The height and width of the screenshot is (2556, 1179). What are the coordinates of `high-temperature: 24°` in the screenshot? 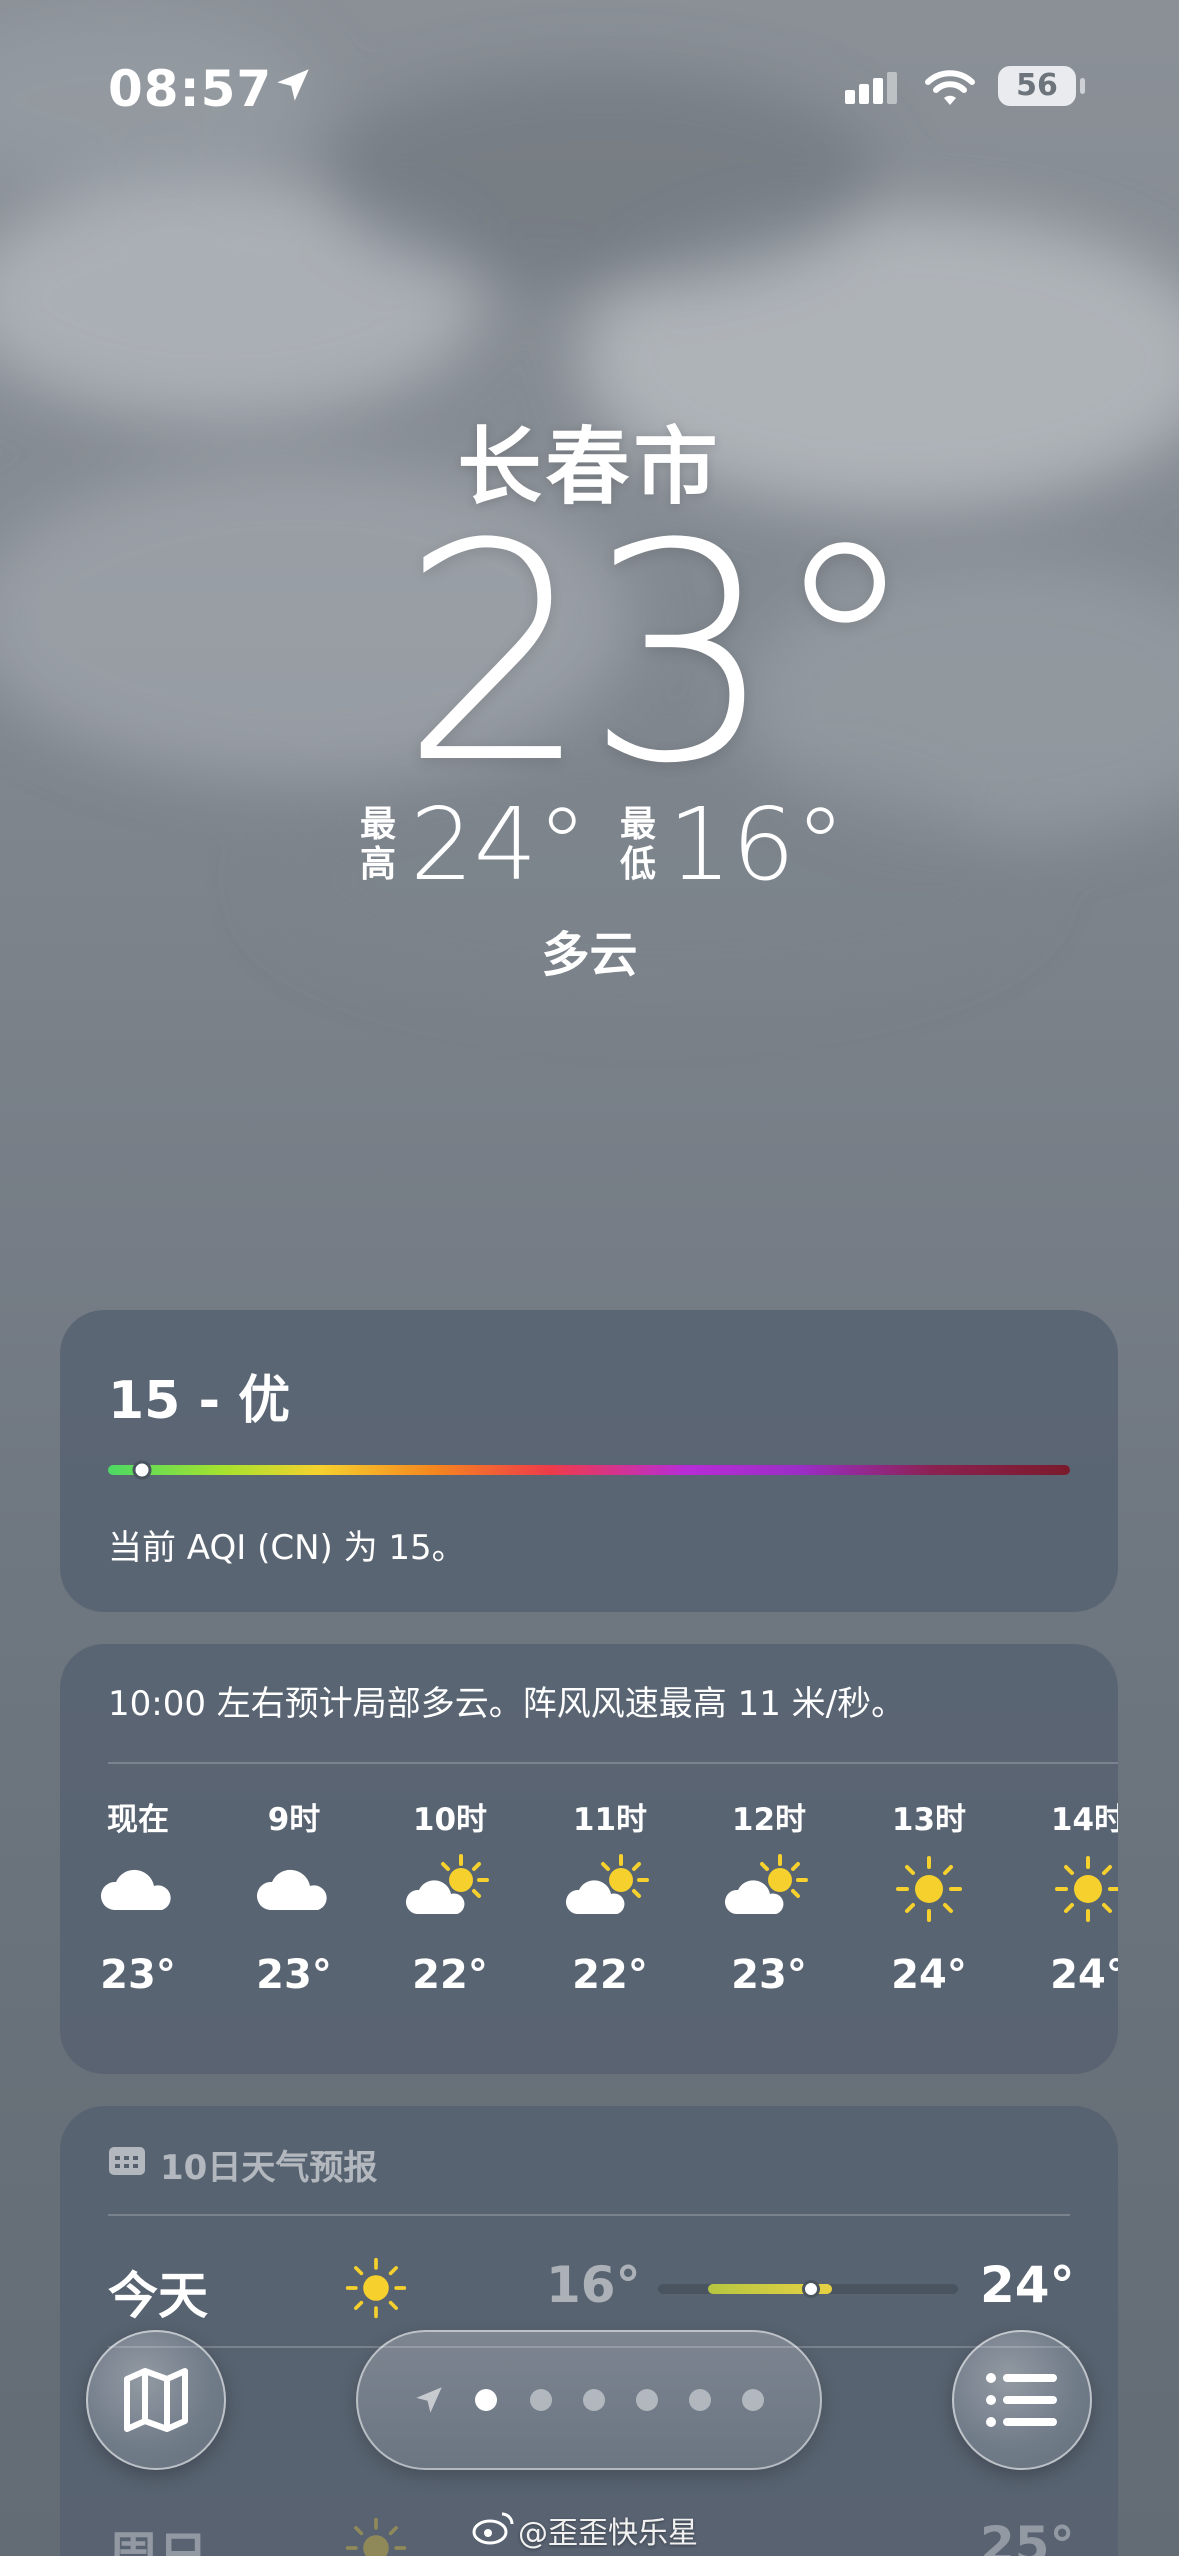 It's located at (499, 844).